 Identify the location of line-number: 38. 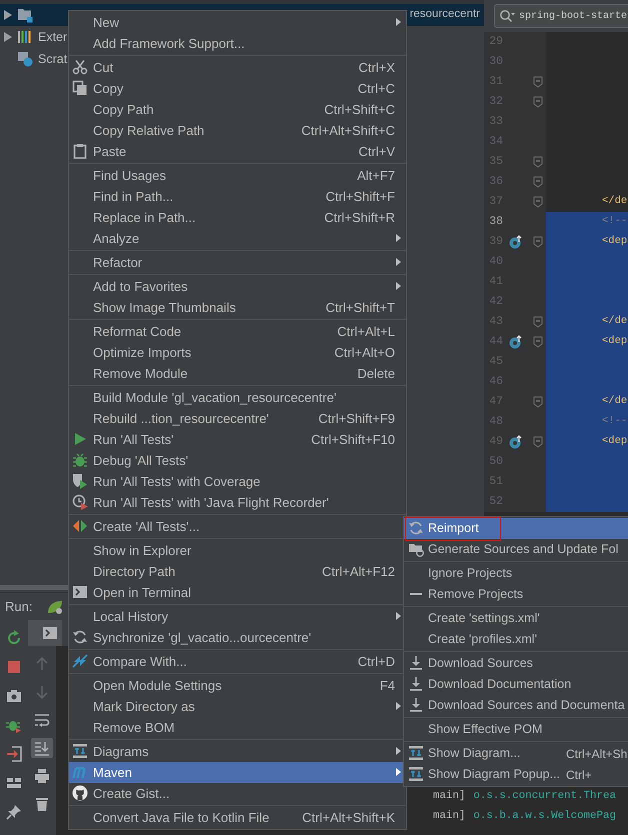
(495, 222).